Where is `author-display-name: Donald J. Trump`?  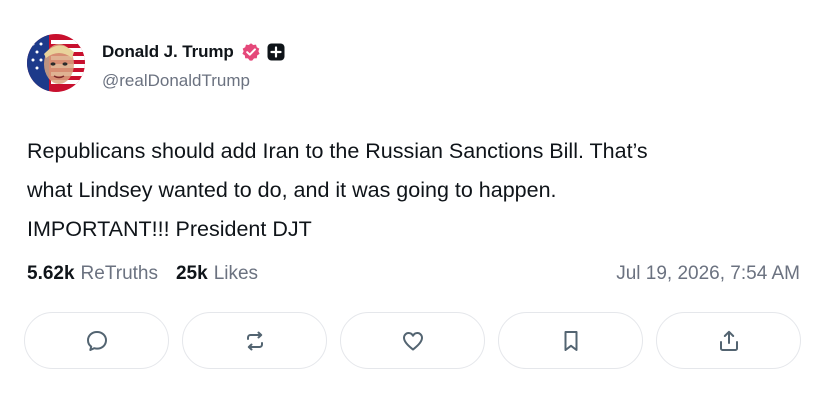
author-display-name: Donald J. Trump is located at coordinates (168, 52).